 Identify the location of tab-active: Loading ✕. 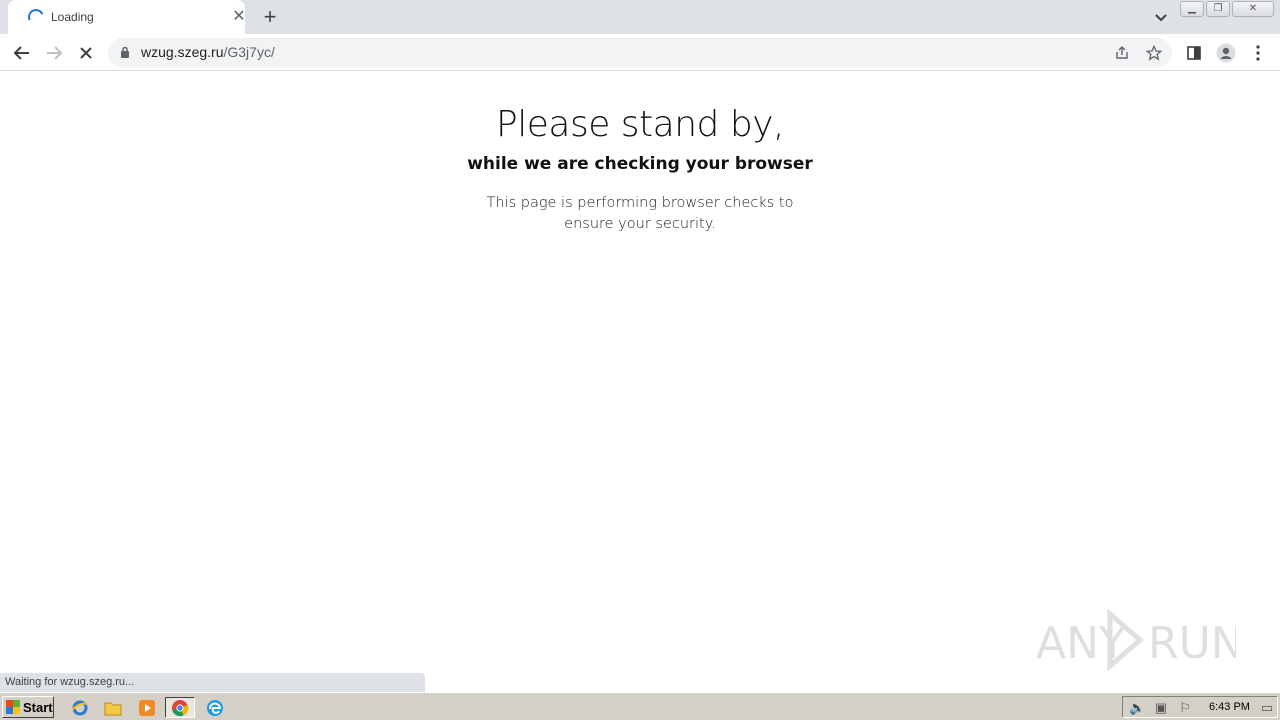
(128, 17).